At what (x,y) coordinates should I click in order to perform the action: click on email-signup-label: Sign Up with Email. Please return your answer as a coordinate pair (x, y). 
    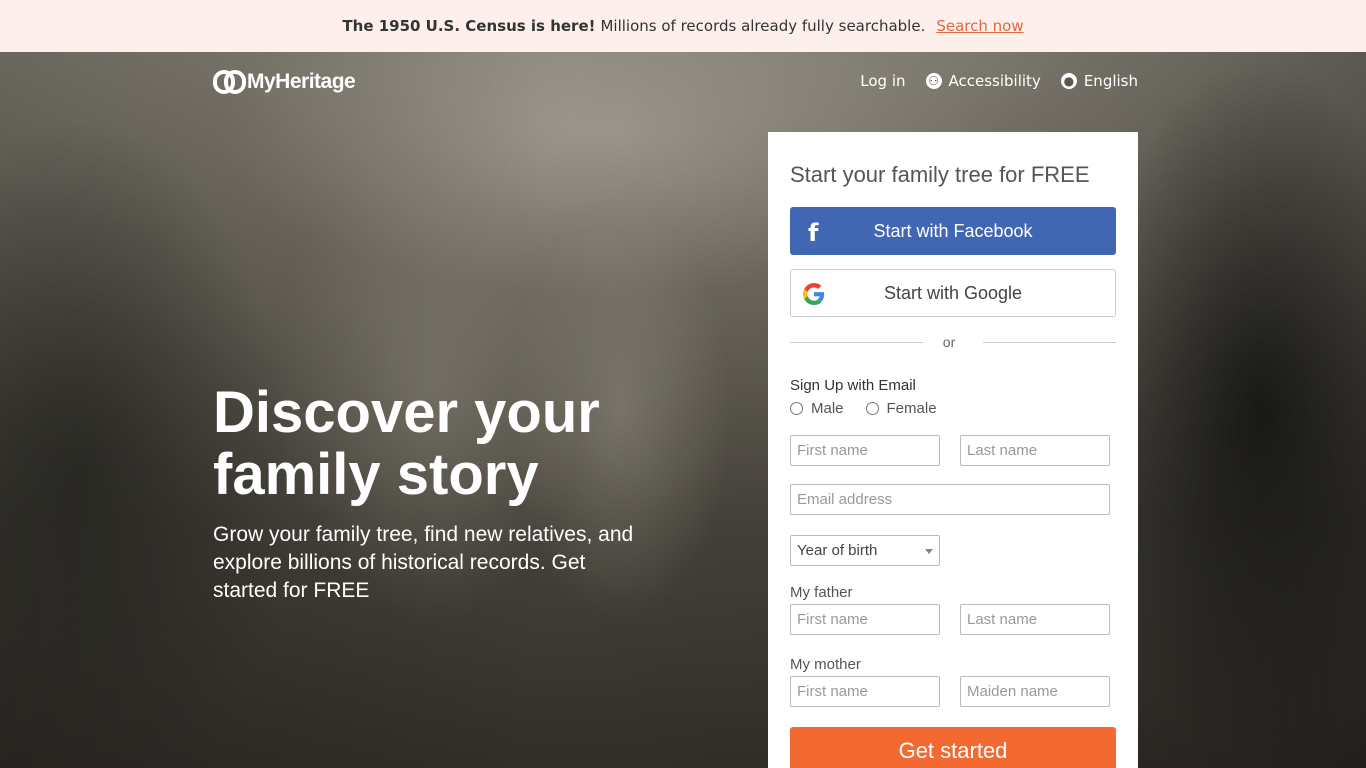
    Looking at the image, I should click on (853, 385).